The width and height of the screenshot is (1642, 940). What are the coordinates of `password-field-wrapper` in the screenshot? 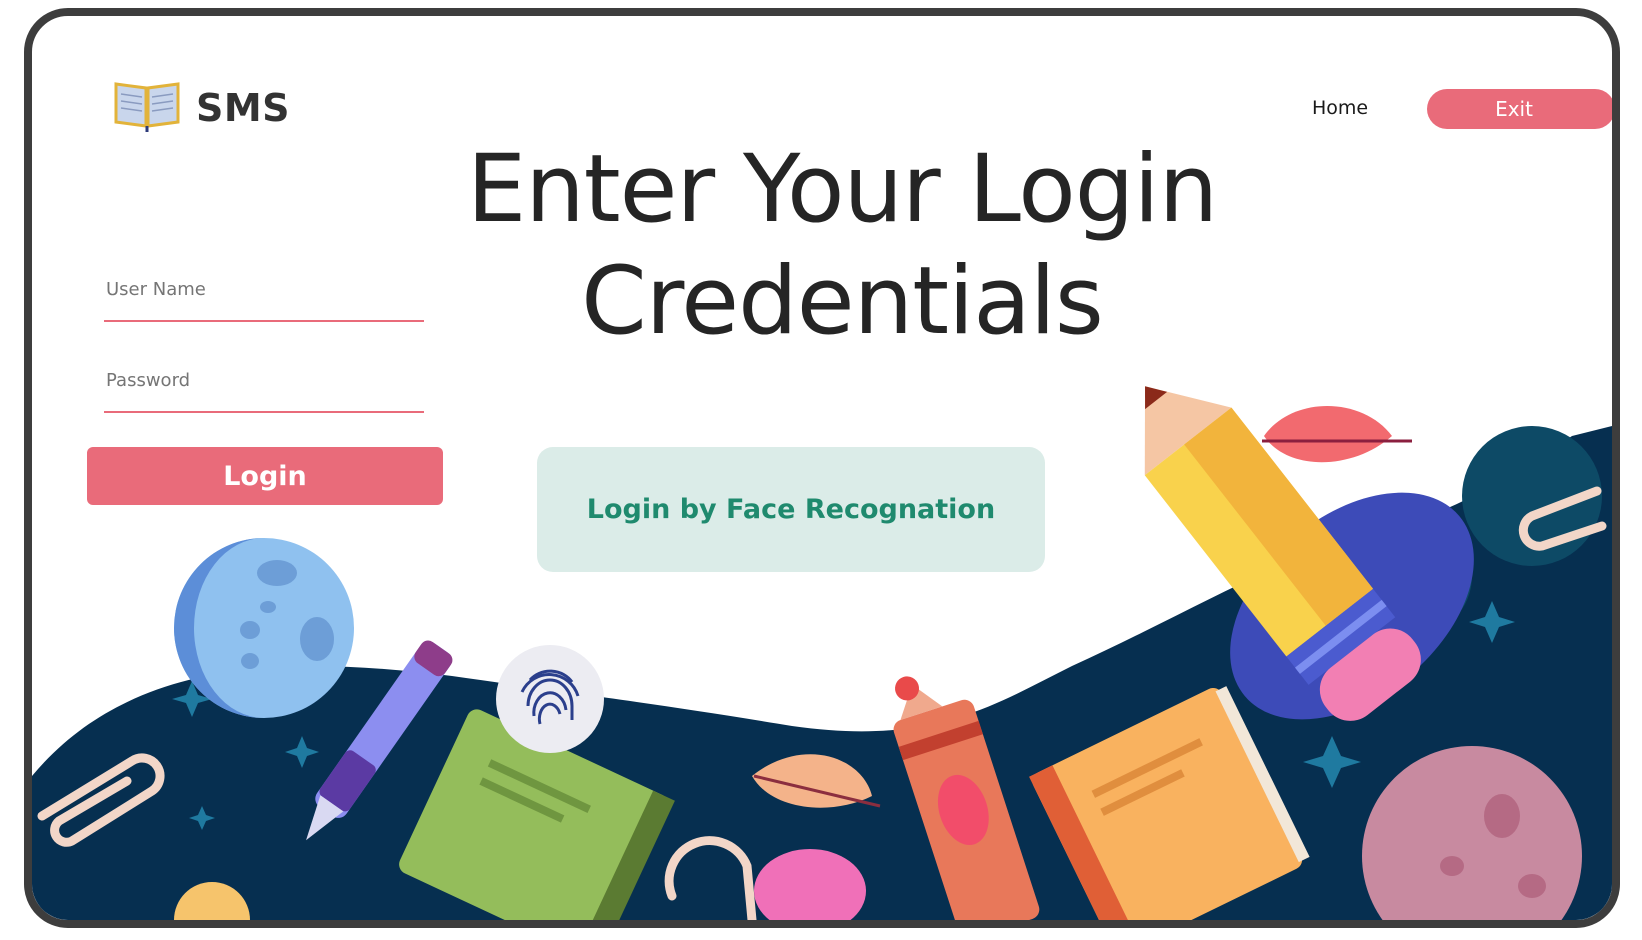 It's located at (264, 387).